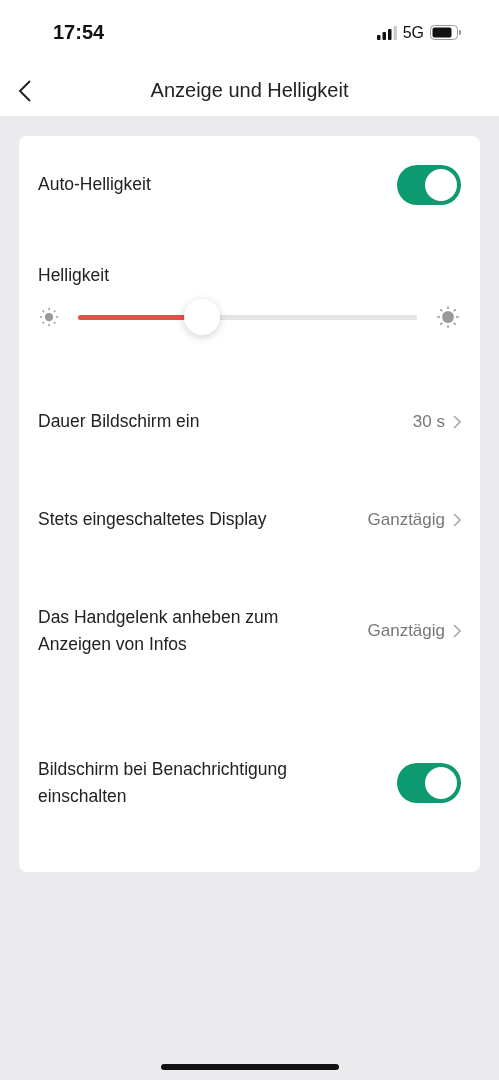  I want to click on setting-value: 30 s, so click(428, 421).